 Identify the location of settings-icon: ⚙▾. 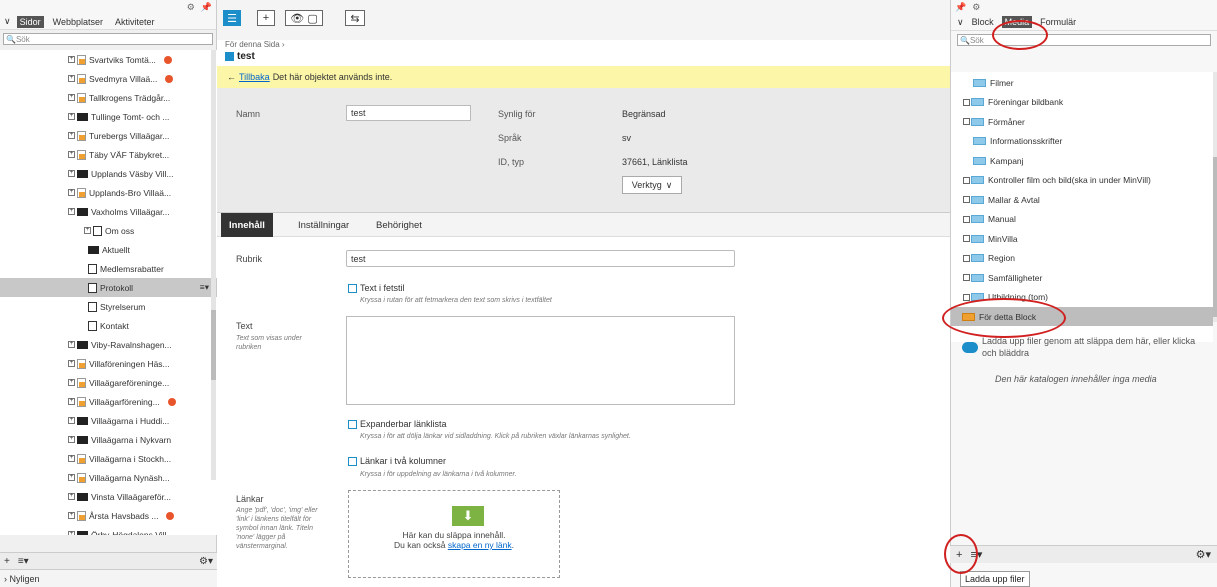
(206, 561).